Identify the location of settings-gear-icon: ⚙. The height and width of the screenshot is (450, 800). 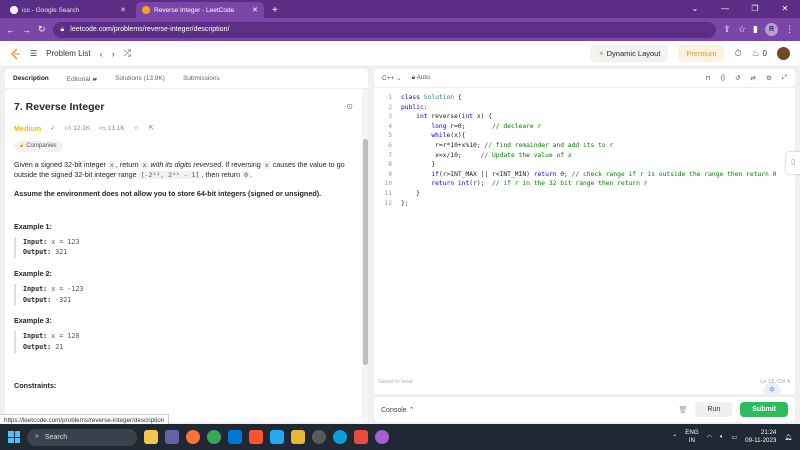
(769, 78).